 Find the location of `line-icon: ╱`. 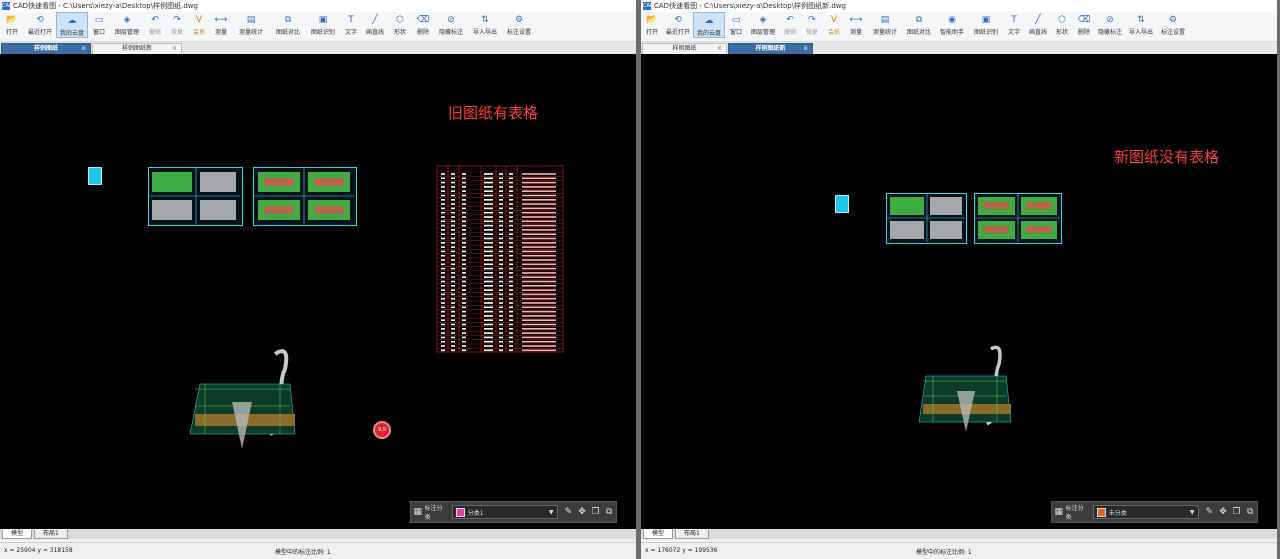

line-icon: ╱ is located at coordinates (375, 20).